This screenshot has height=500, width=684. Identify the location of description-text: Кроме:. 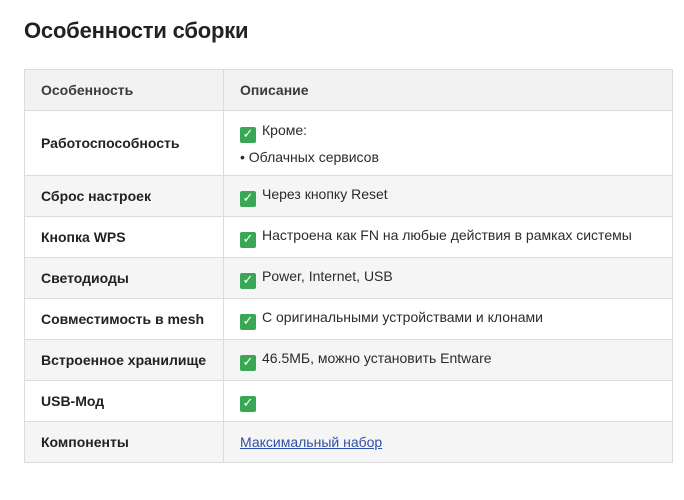
(285, 129).